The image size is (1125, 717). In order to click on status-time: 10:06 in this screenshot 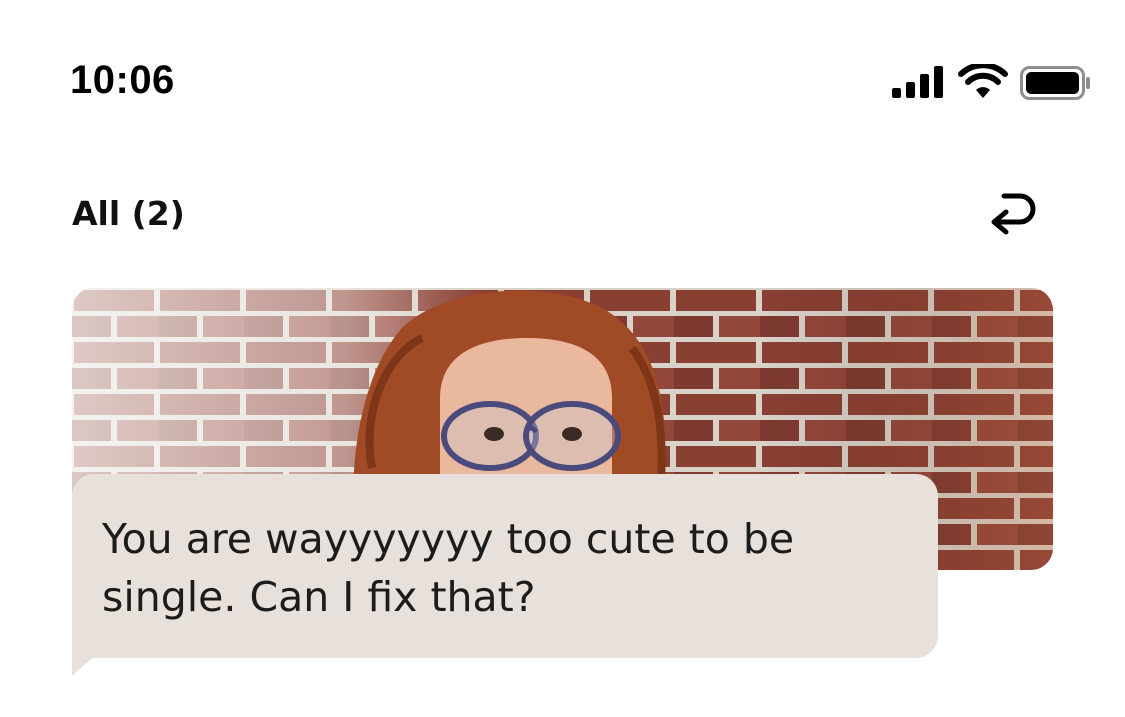, I will do `click(122, 80)`.